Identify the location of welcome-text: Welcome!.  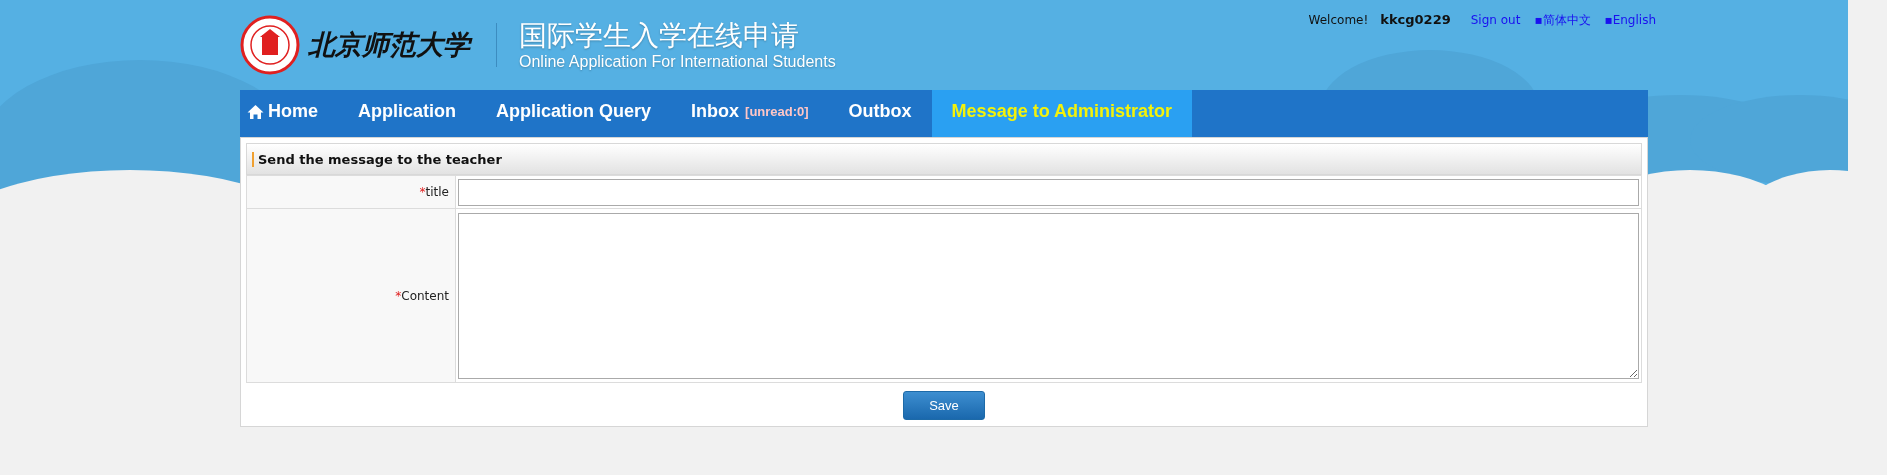
(1338, 20).